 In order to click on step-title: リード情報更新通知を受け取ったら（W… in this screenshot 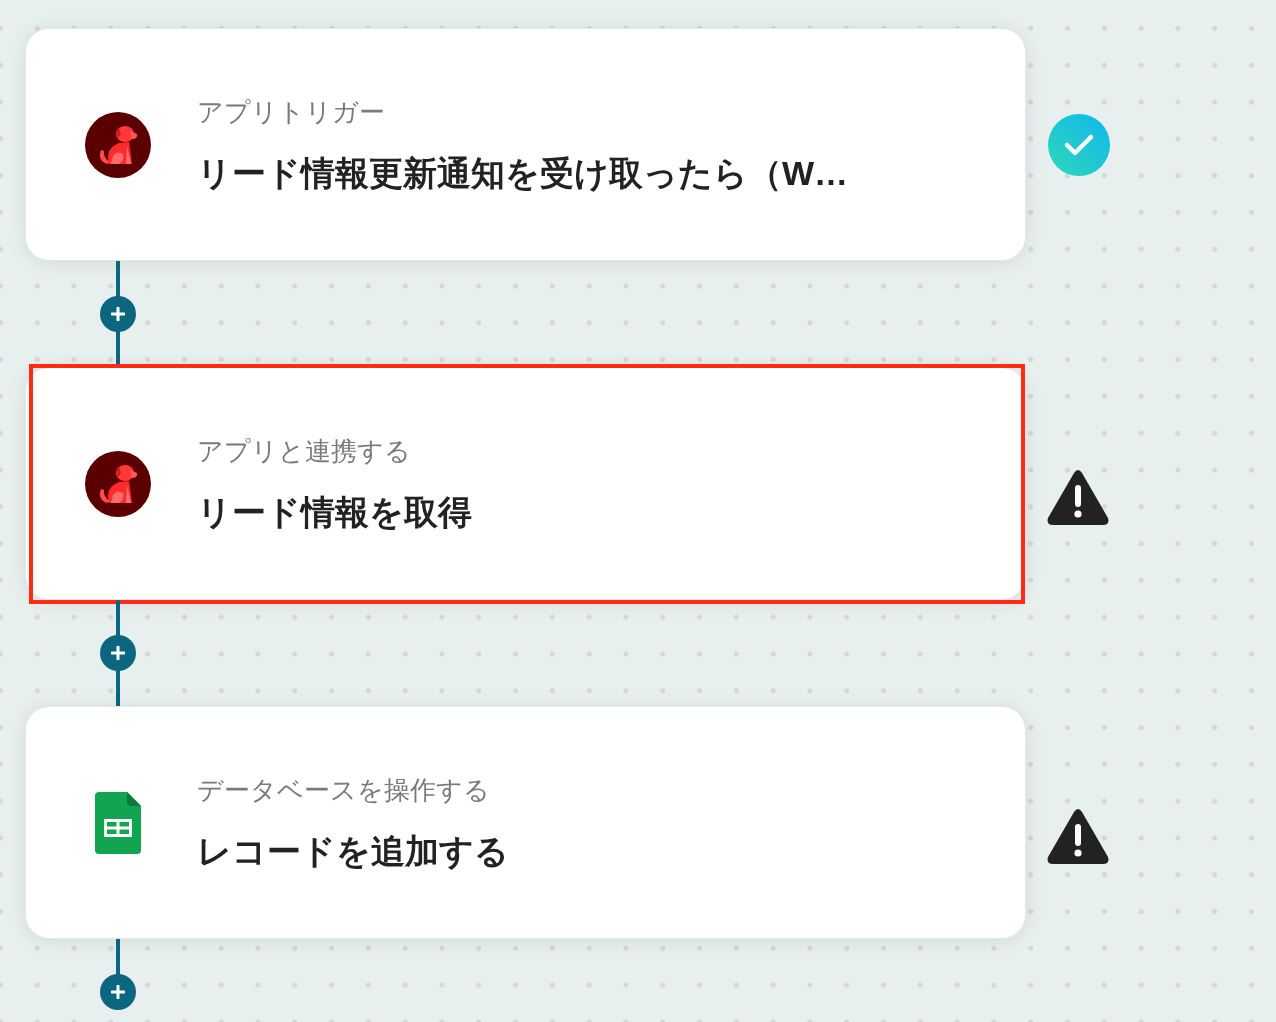, I will do `click(523, 173)`.